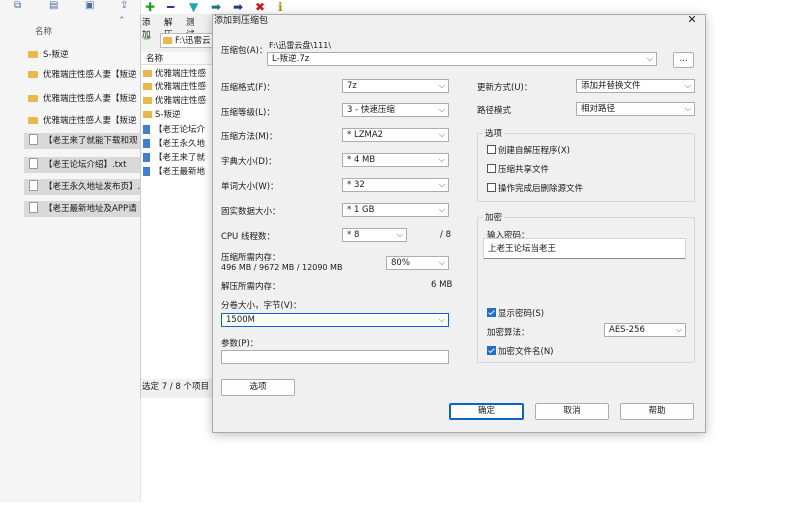 The height and width of the screenshot is (507, 800). What do you see at coordinates (692, 20) in the screenshot?
I see `close-icon: ✕` at bounding box center [692, 20].